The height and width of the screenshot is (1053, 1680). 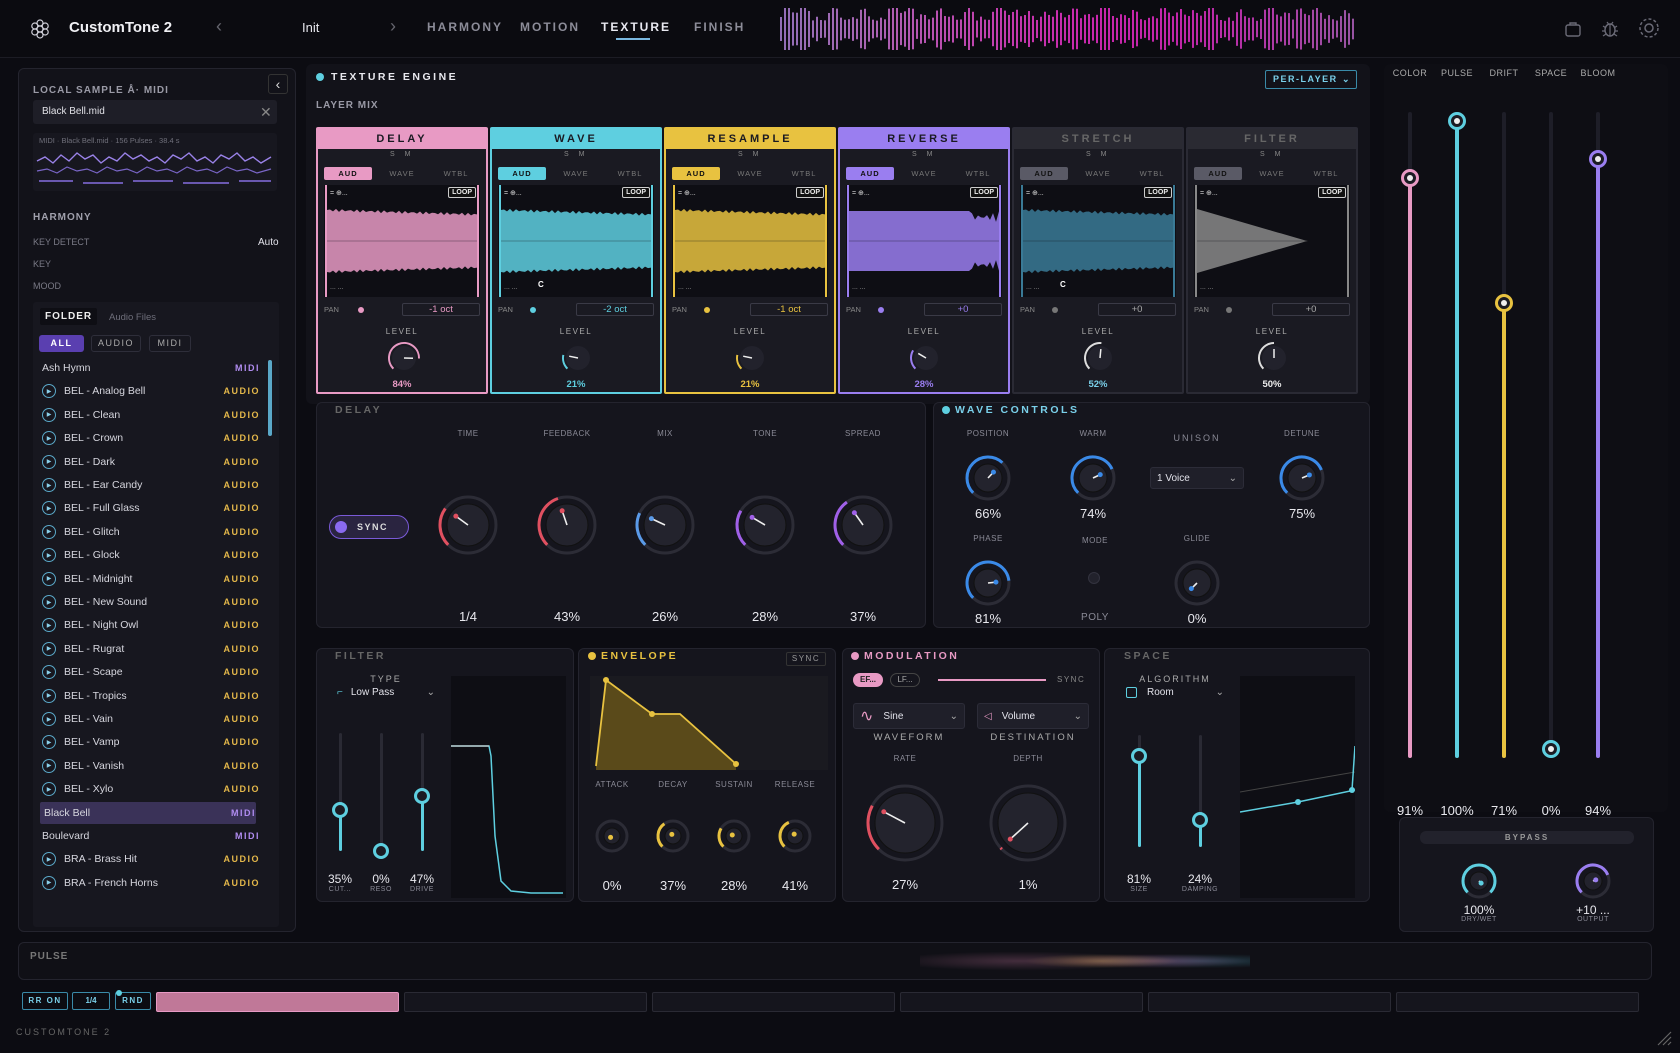 I want to click on warm-knob, so click(x=1093, y=478).